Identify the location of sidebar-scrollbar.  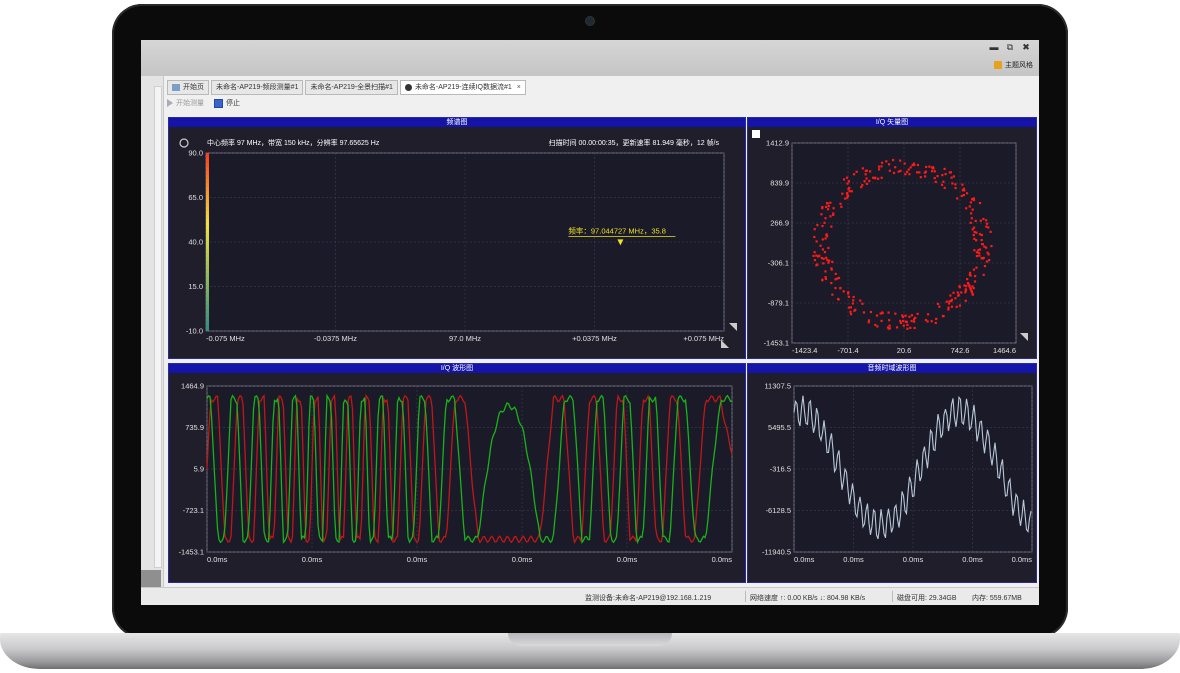
(158, 327).